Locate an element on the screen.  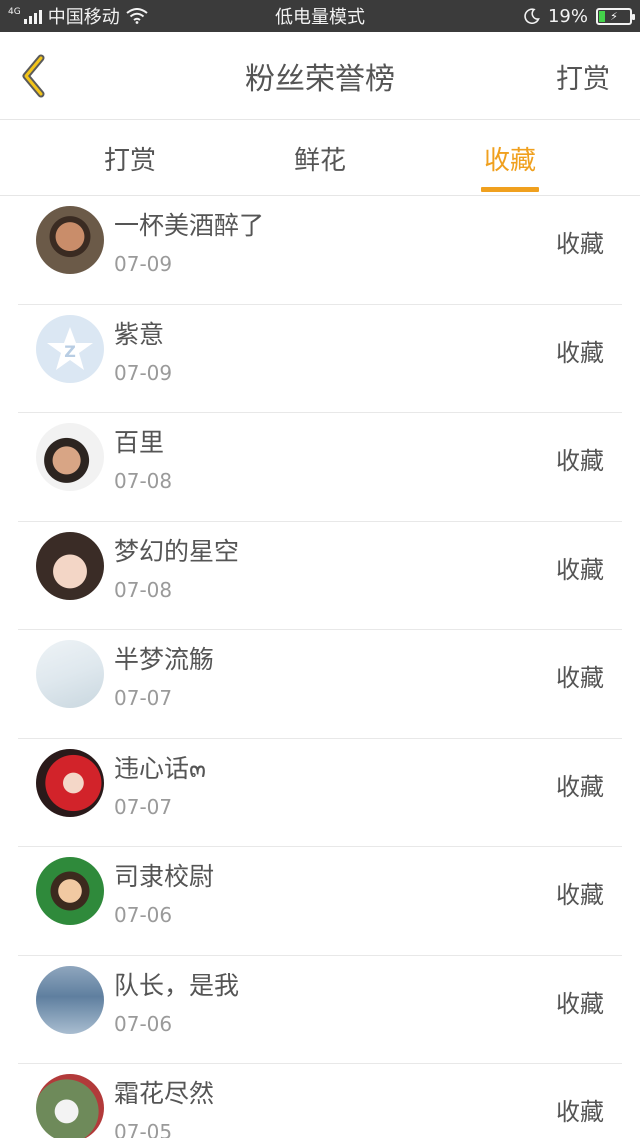
default-avatar-star-icon: Z is located at coordinates (70, 348).